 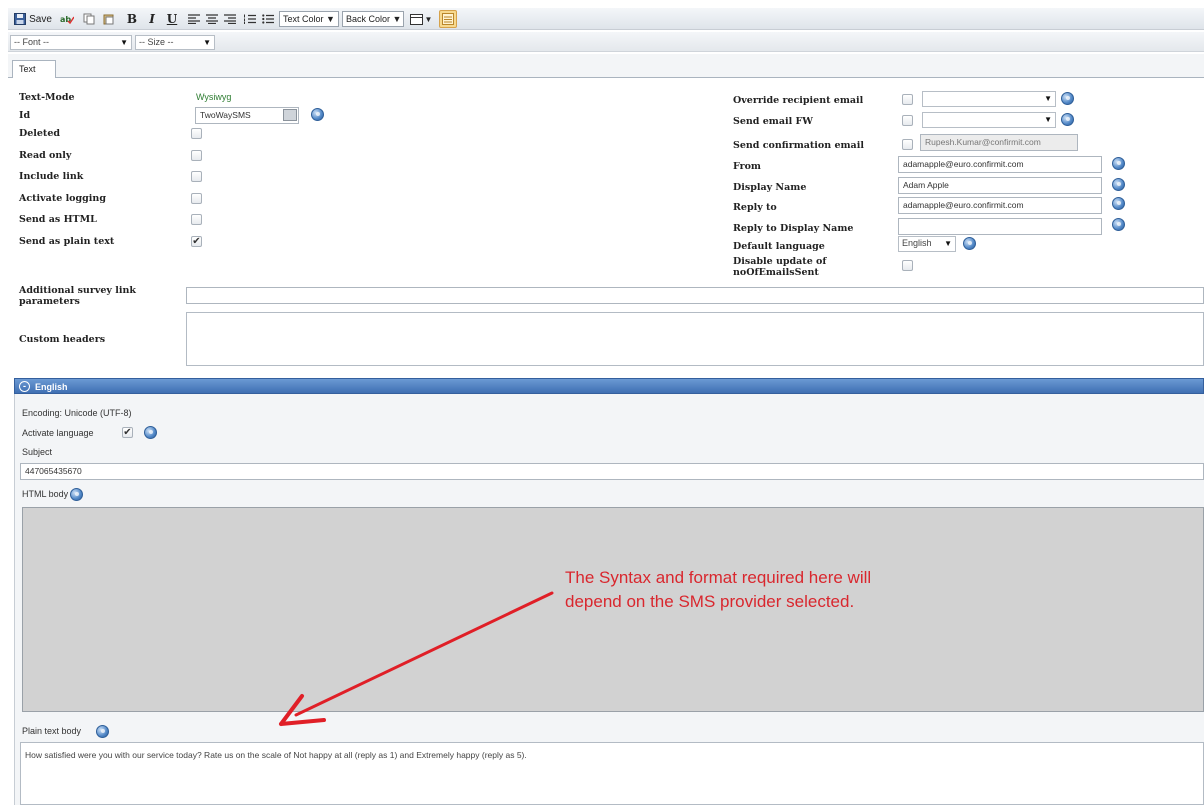 I want to click on disable-update-label: Disable update of noOfEmailsSent, so click(x=780, y=267).